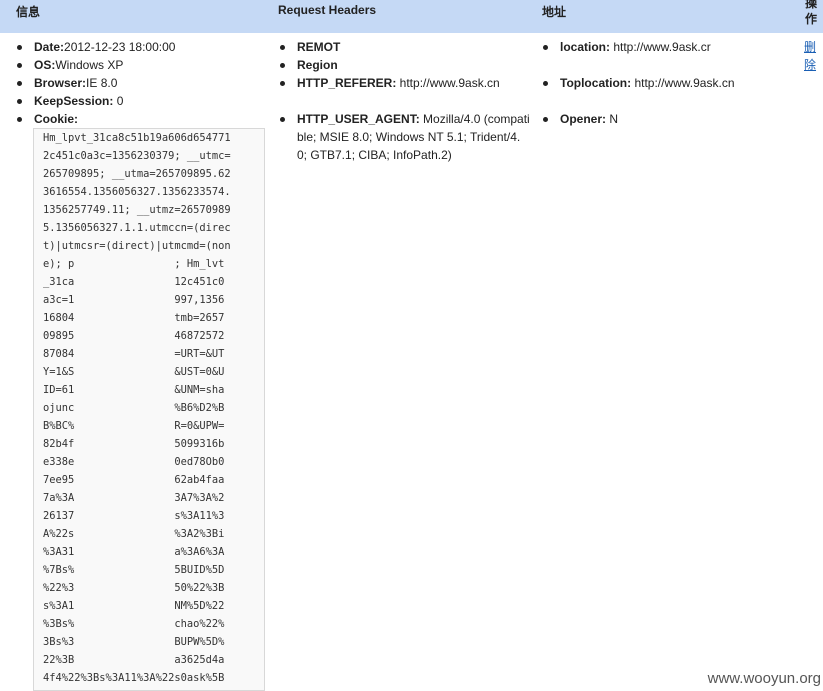 This screenshot has width=823, height=691. What do you see at coordinates (28, 12) in the screenshot?
I see `header-info: 信息` at bounding box center [28, 12].